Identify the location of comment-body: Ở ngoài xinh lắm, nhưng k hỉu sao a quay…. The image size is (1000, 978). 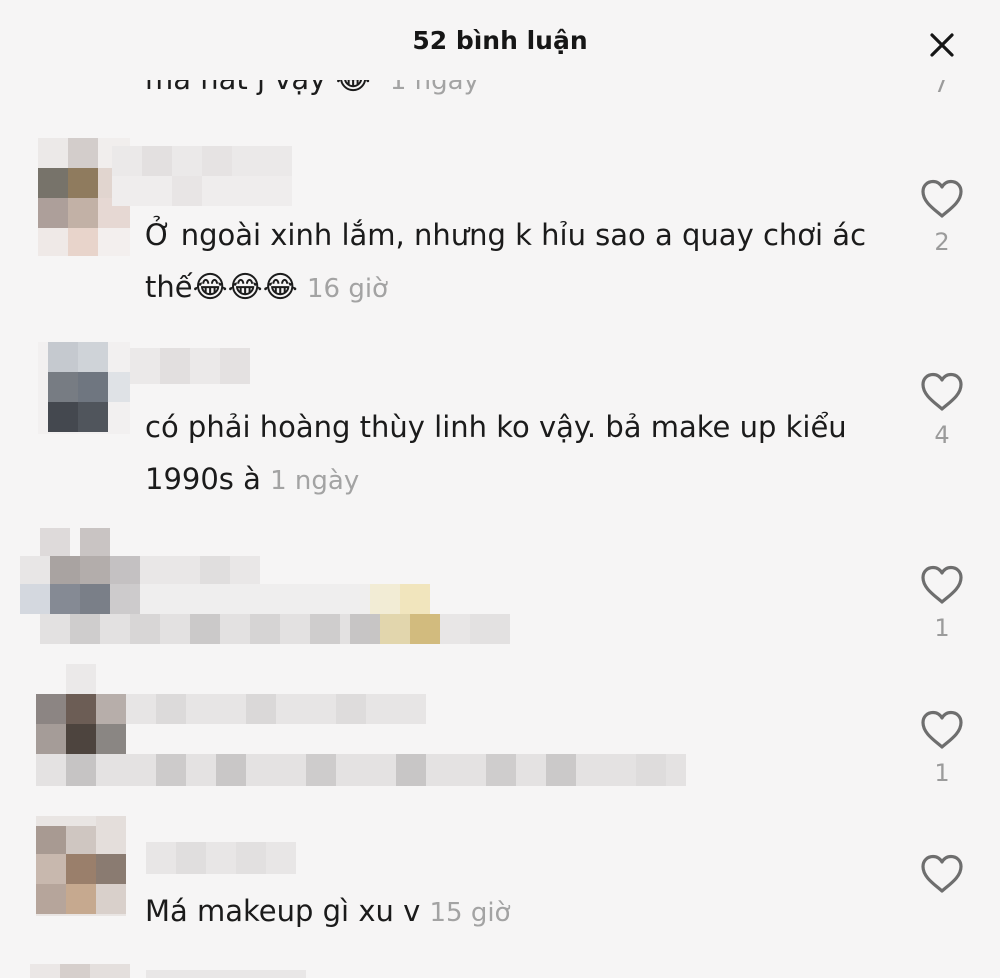
(520, 262).